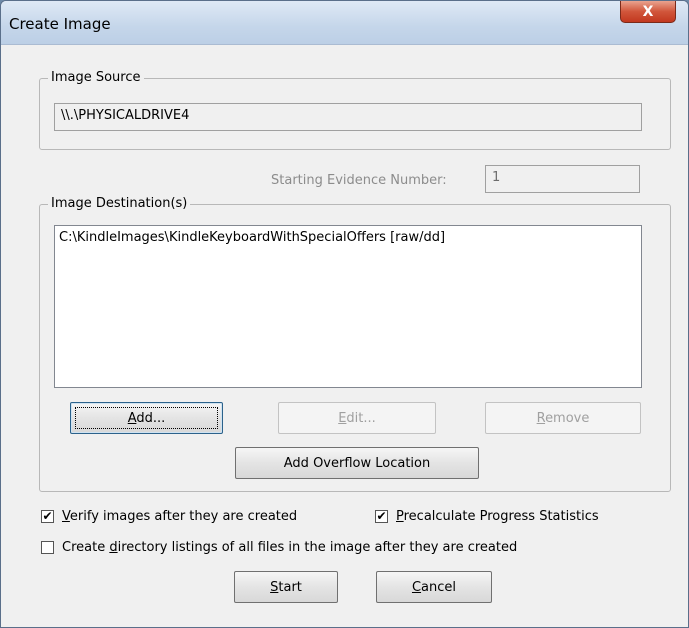  What do you see at coordinates (359, 180) in the screenshot?
I see `starting-evidence-label: Starting Evidence Number:` at bounding box center [359, 180].